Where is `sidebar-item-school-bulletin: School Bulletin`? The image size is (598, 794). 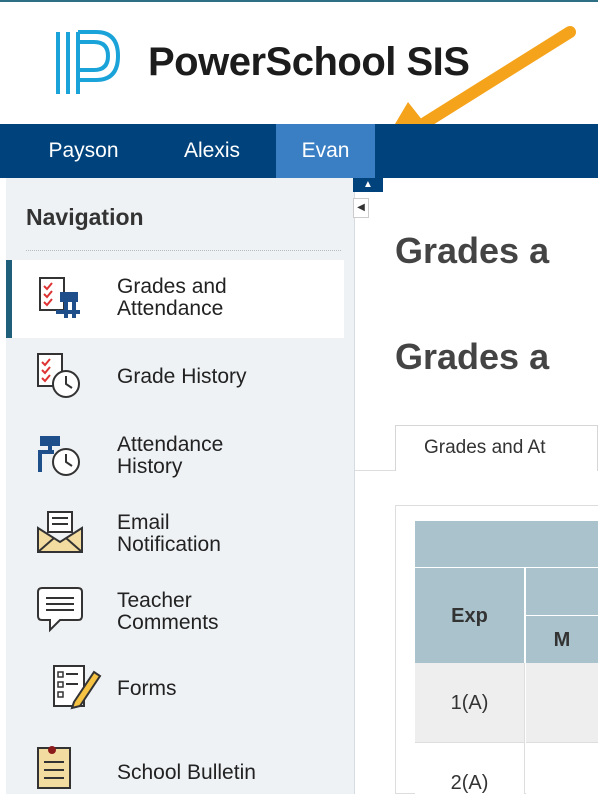 sidebar-item-school-bulletin: School Bulletin is located at coordinates (175, 761).